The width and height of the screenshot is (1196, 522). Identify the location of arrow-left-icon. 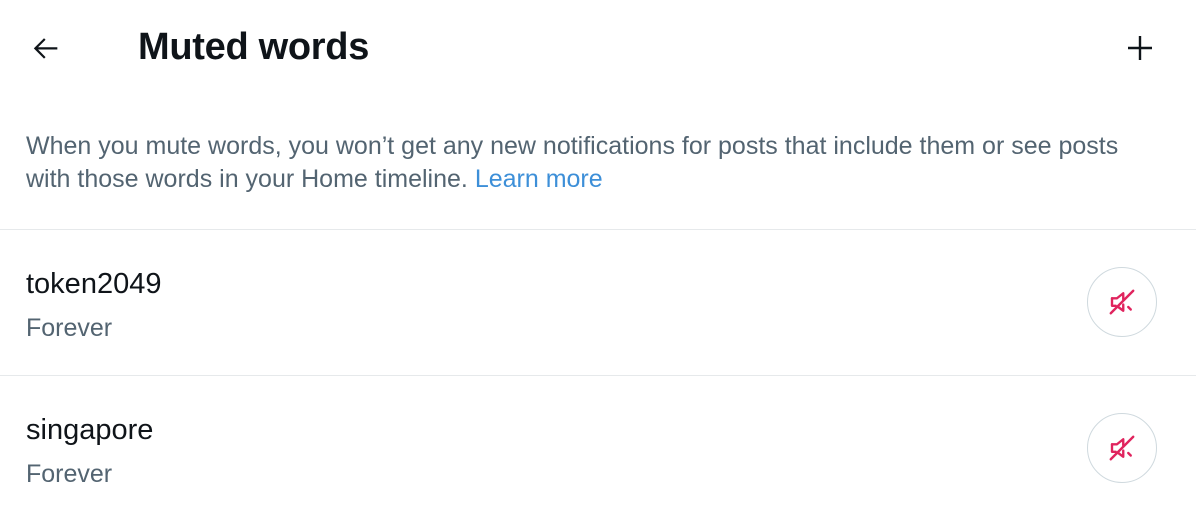
(45, 48).